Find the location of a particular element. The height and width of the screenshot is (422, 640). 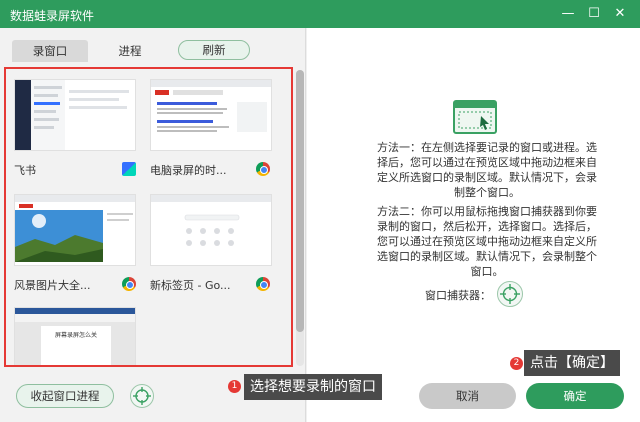

window-thumbnail-landscape is located at coordinates (75, 230).